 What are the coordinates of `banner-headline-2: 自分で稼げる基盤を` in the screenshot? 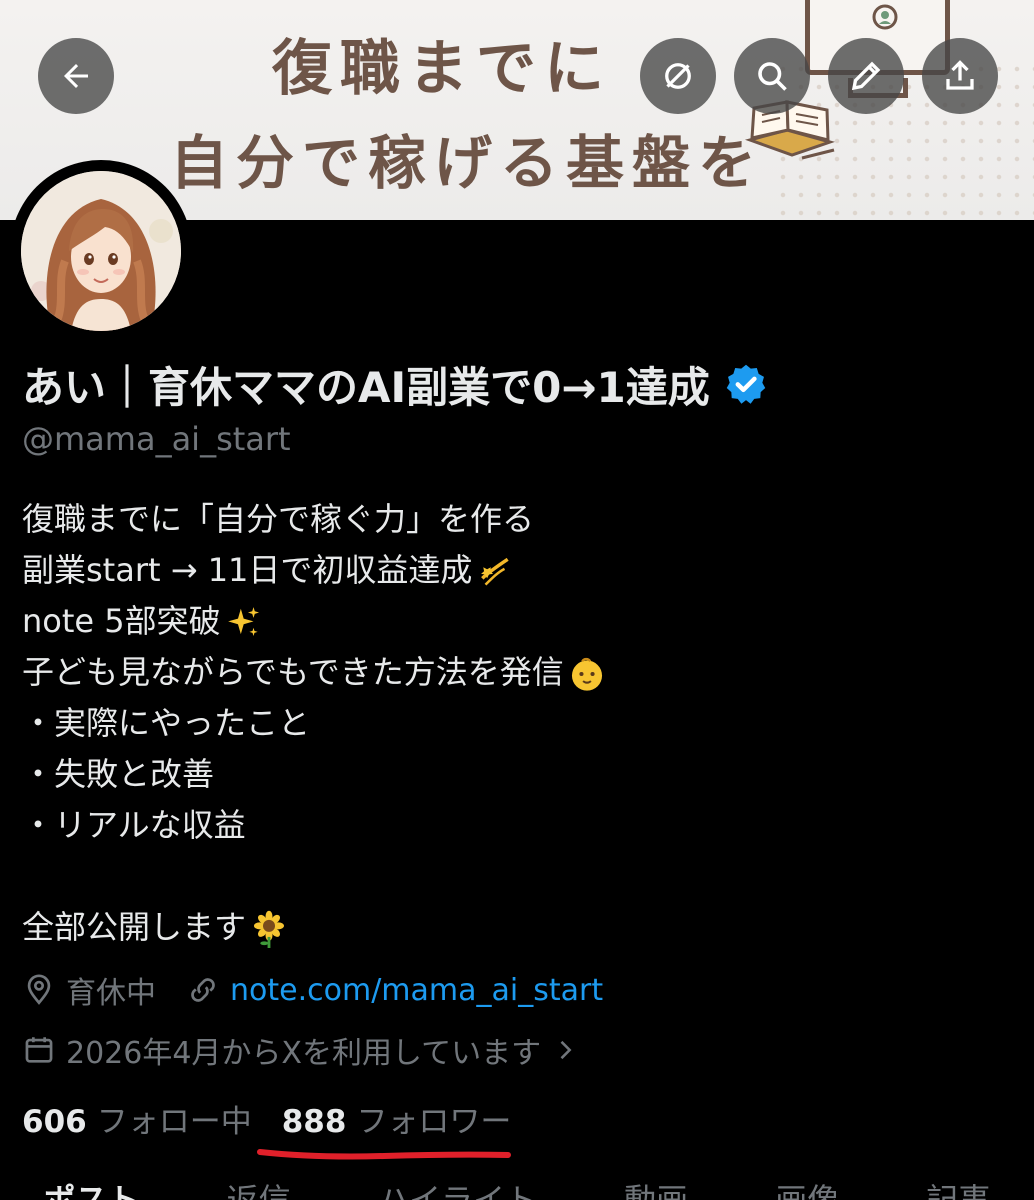 It's located at (467, 163).